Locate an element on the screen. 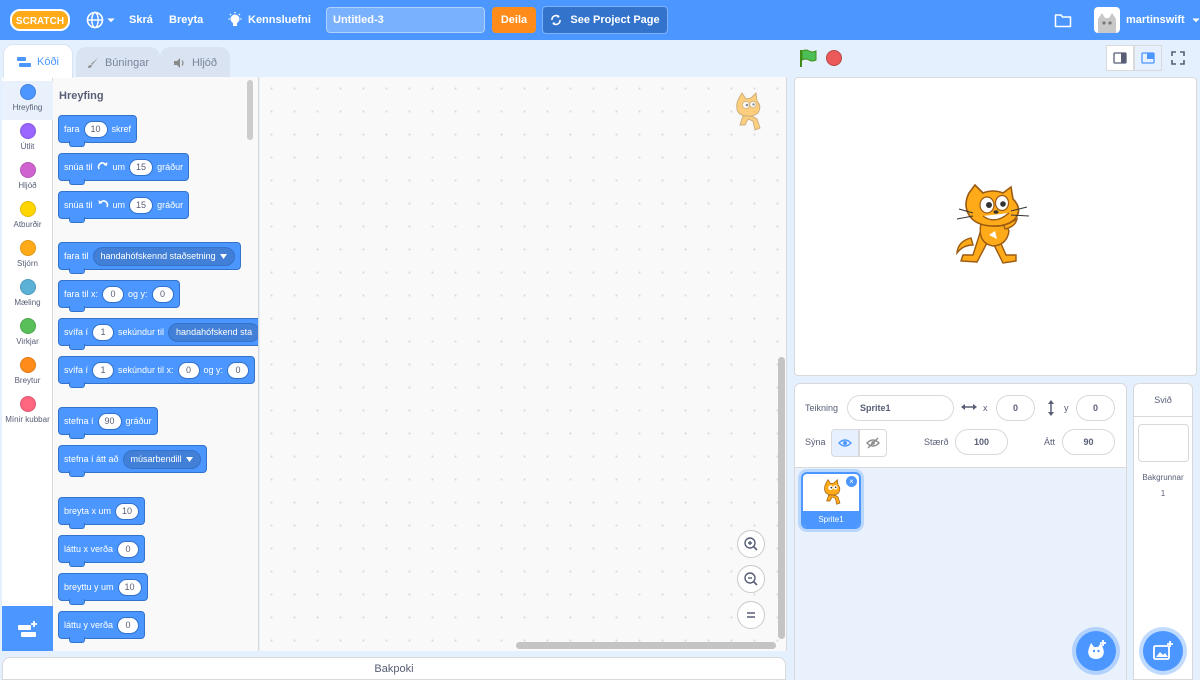 The height and width of the screenshot is (680, 1200). choose-sprite-button is located at coordinates (1096, 651).